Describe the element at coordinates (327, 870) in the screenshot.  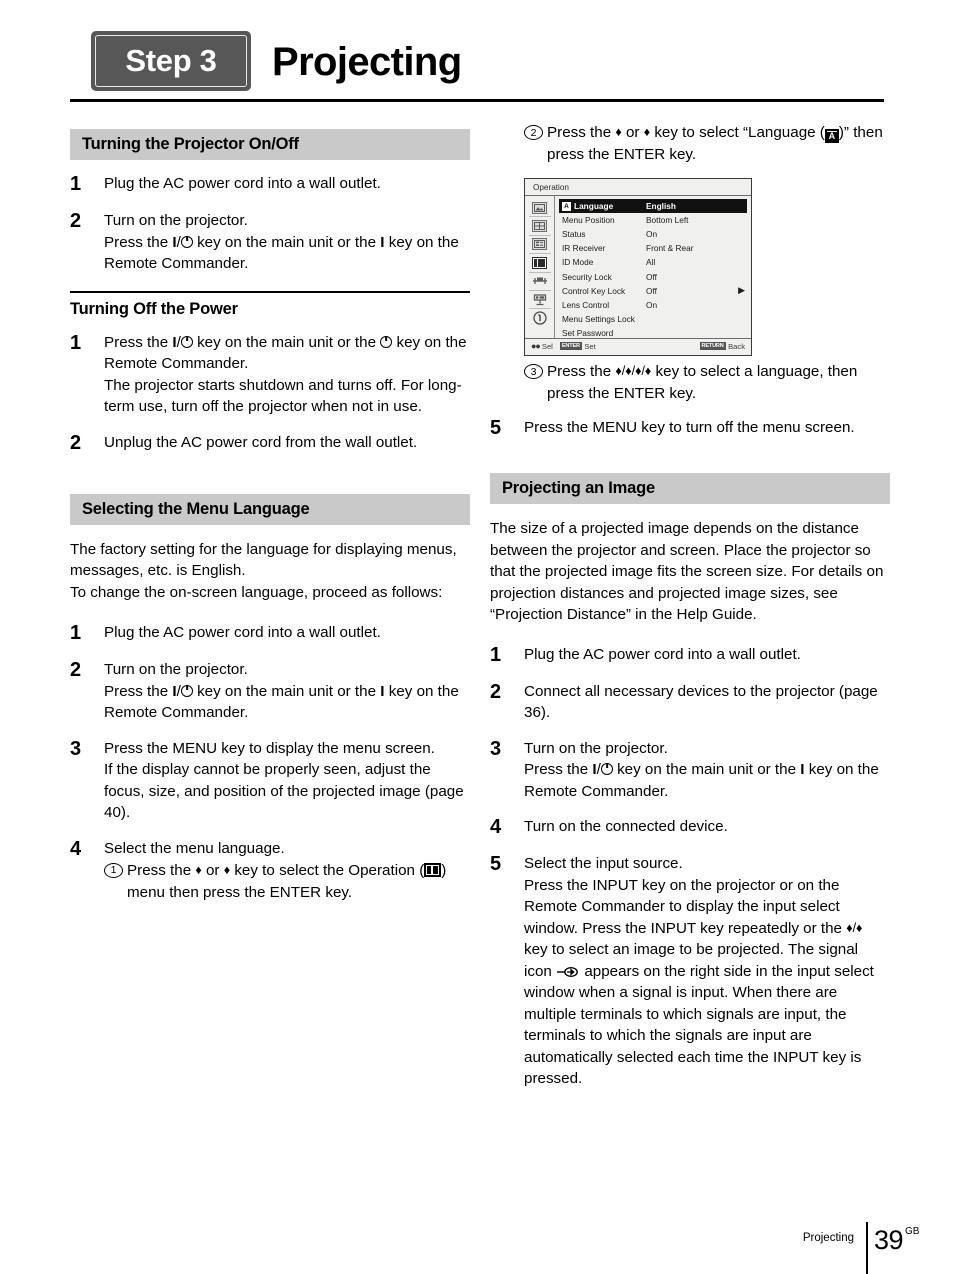
I see `substep-text-part: key to select the Operation (` at that location.